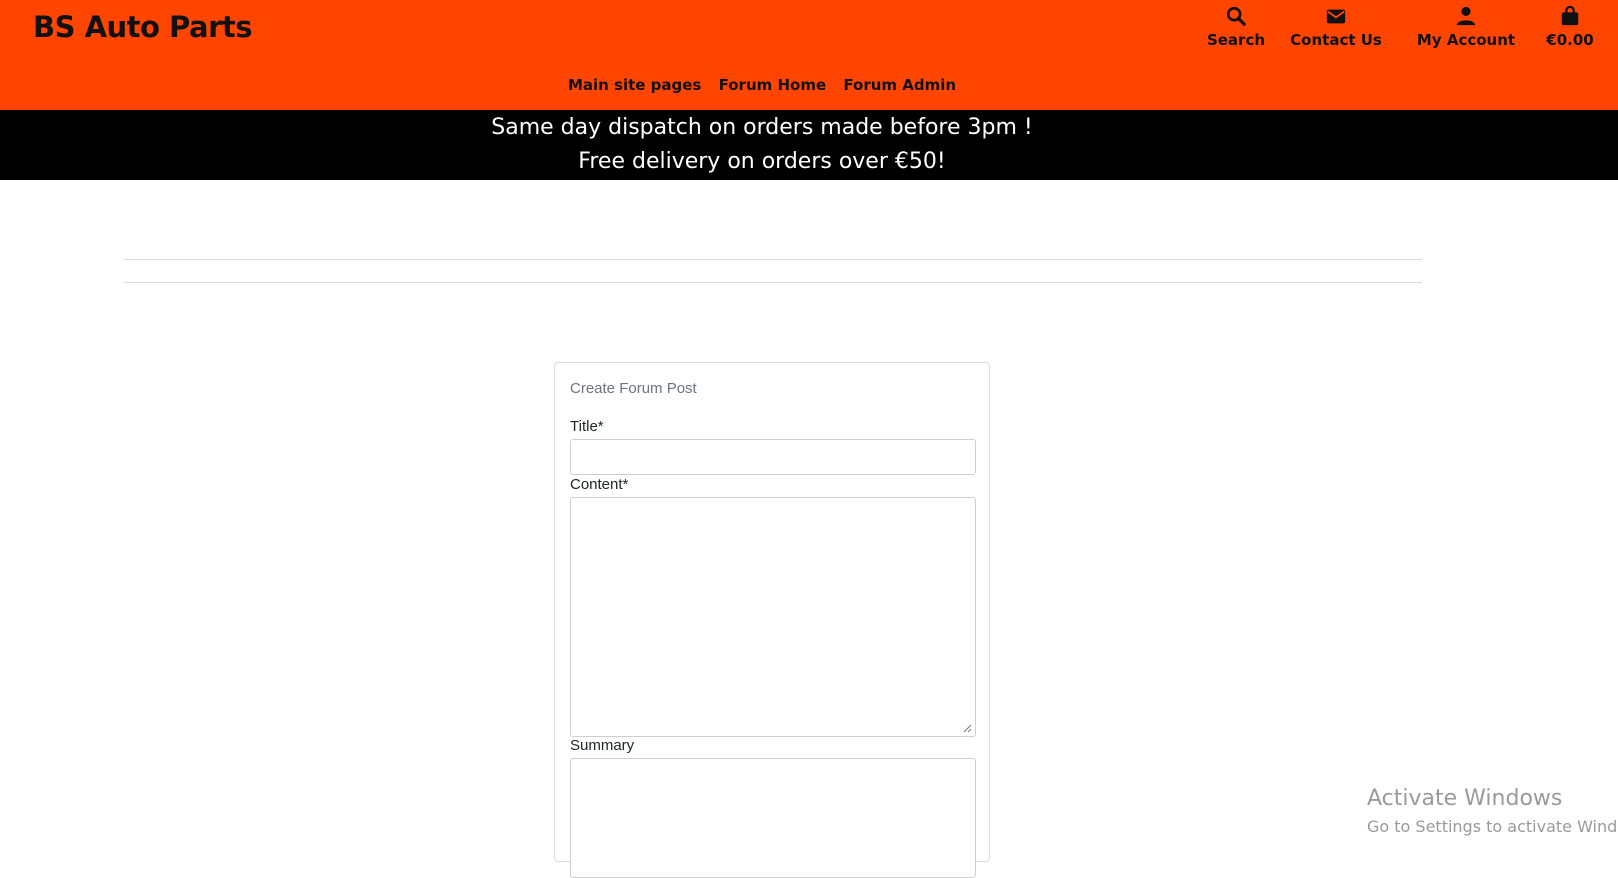 Image resolution: width=1618 pixels, height=878 pixels. Describe the element at coordinates (762, 161) in the screenshot. I see `promo-line-delivery: Free delivery on orders over €50!` at that location.